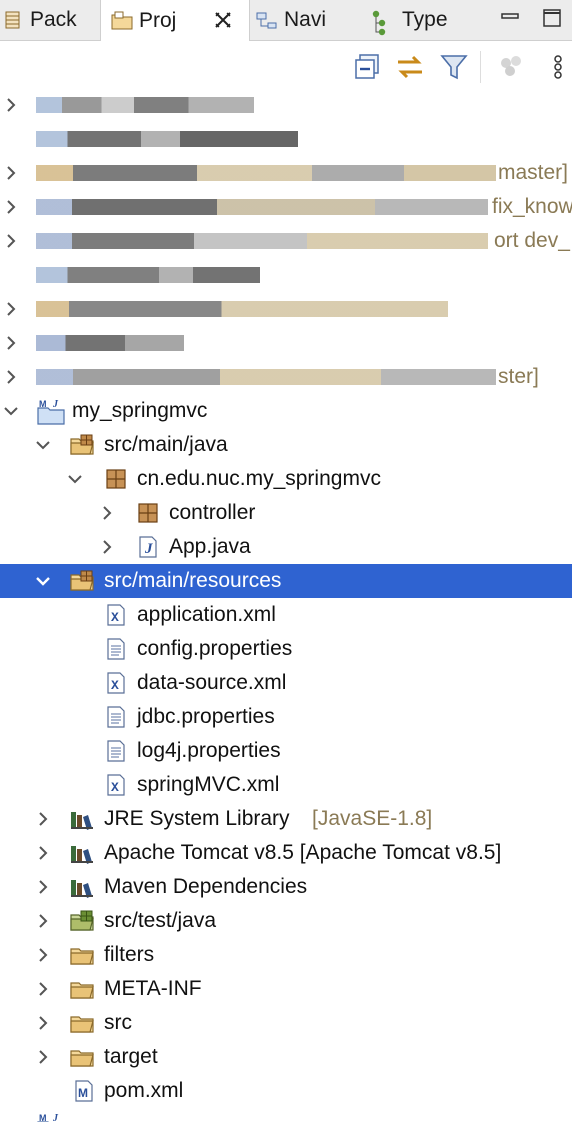  I want to click on project-label: my_springmvc, so click(140, 410).